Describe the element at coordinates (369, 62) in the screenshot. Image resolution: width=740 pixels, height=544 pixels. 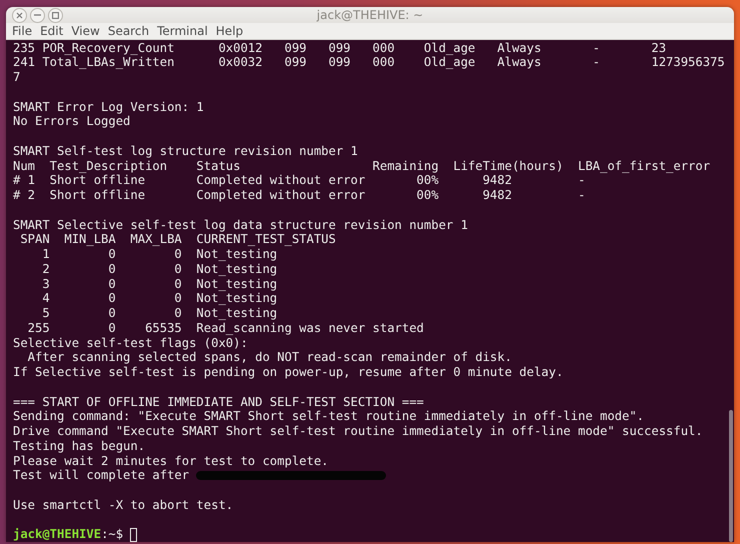
I see `terminal-line: 241 Total_LBAs_Written 0x0032 099 099 000 Old_age Always - 1273956375` at that location.